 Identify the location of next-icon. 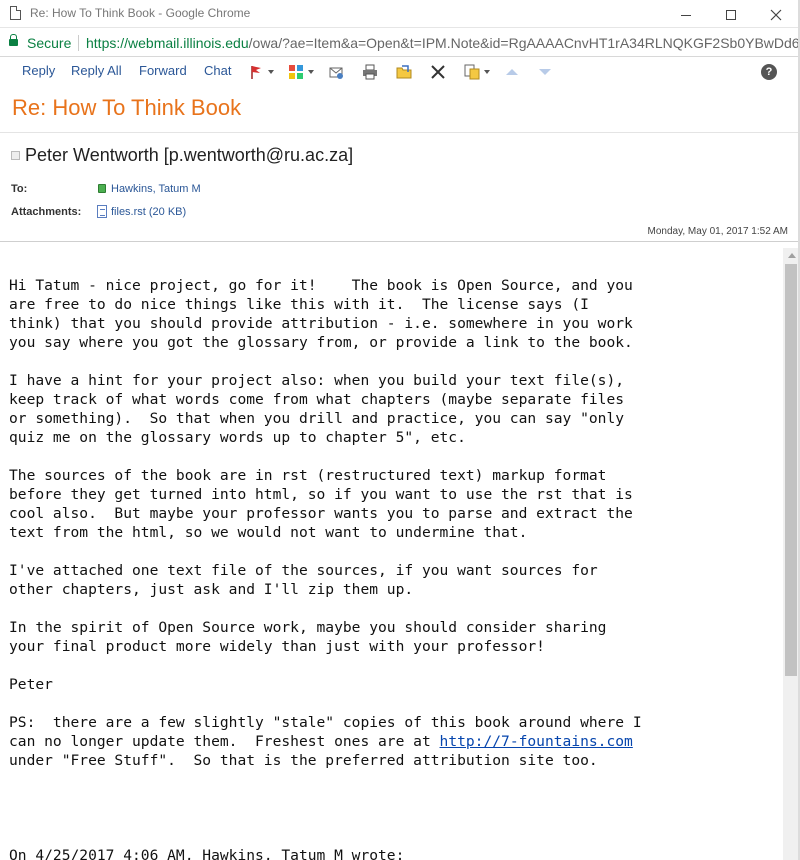
(545, 72).